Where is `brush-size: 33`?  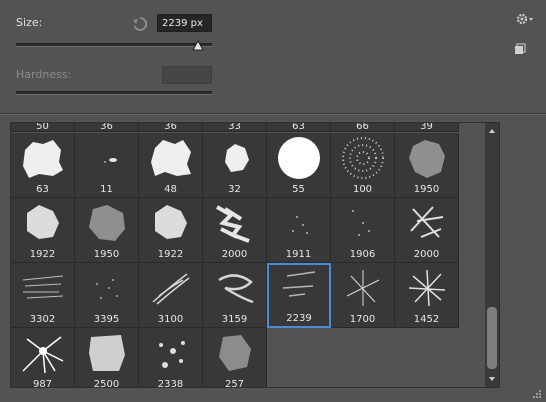
brush-size: 33 is located at coordinates (234, 127).